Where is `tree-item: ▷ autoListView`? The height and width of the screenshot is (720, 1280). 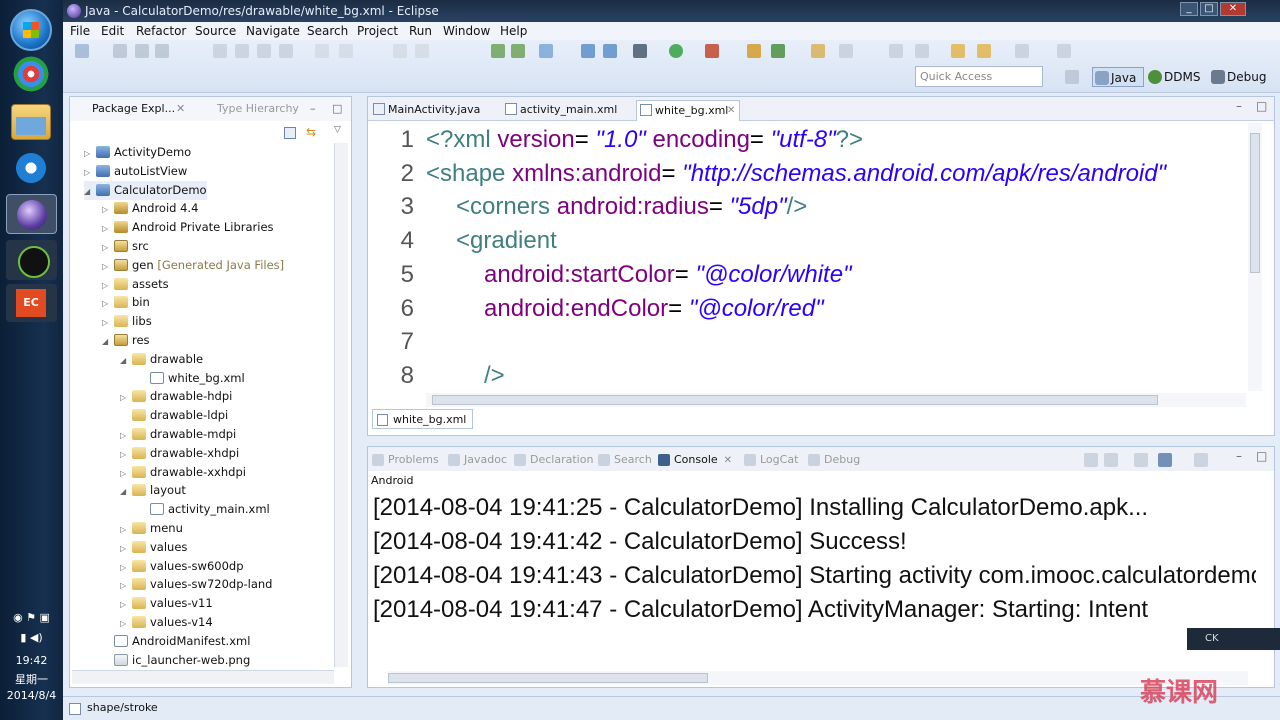
tree-item: ▷ autoListView is located at coordinates (135, 171).